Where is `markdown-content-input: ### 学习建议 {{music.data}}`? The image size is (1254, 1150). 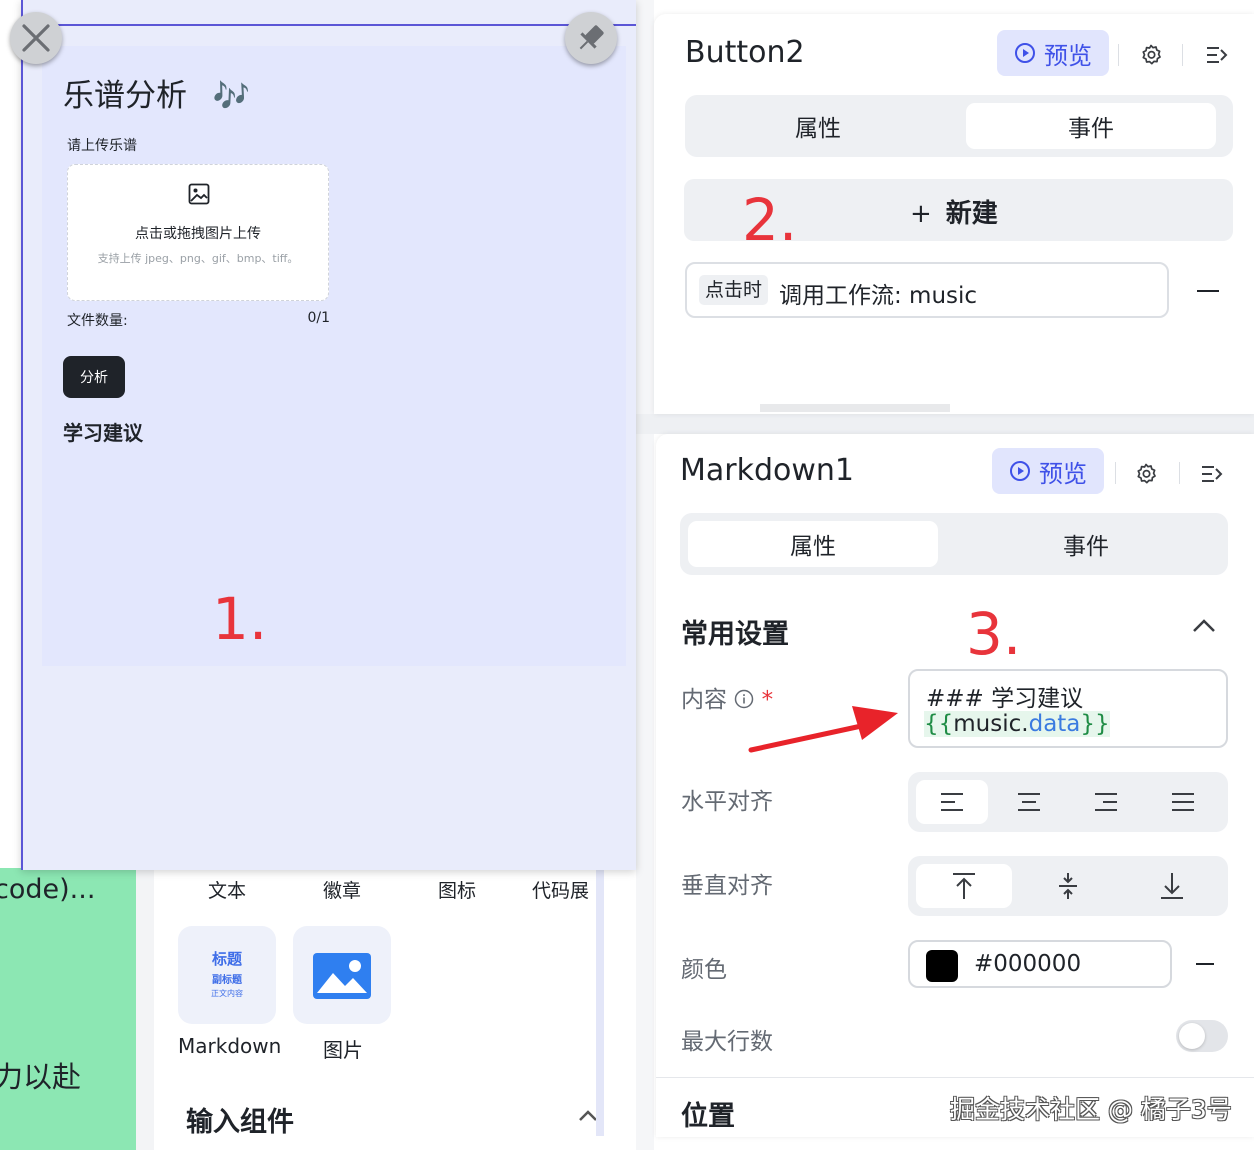 markdown-content-input: ### 学习建议 {{music.data}} is located at coordinates (1068, 708).